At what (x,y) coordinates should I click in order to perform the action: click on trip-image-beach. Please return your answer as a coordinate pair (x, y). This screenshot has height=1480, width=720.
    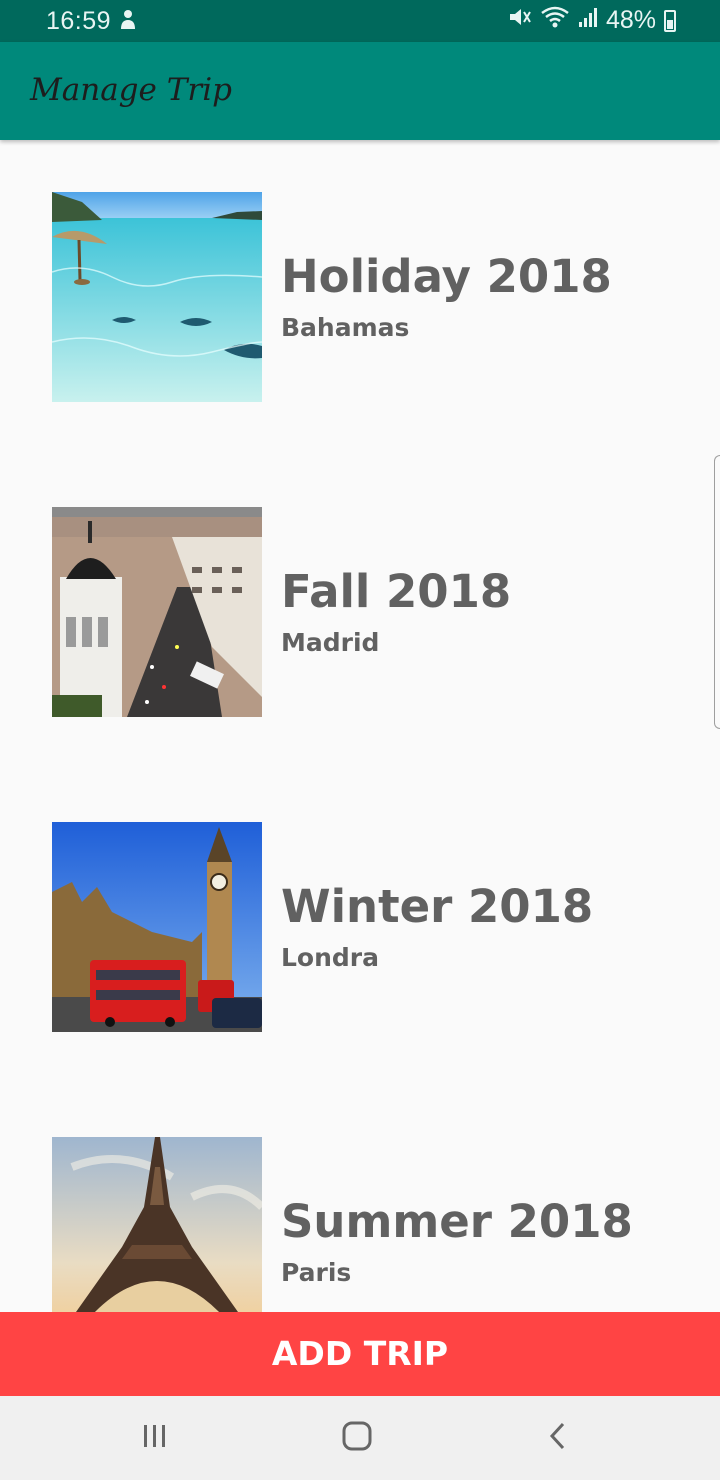
    Looking at the image, I should click on (157, 297).